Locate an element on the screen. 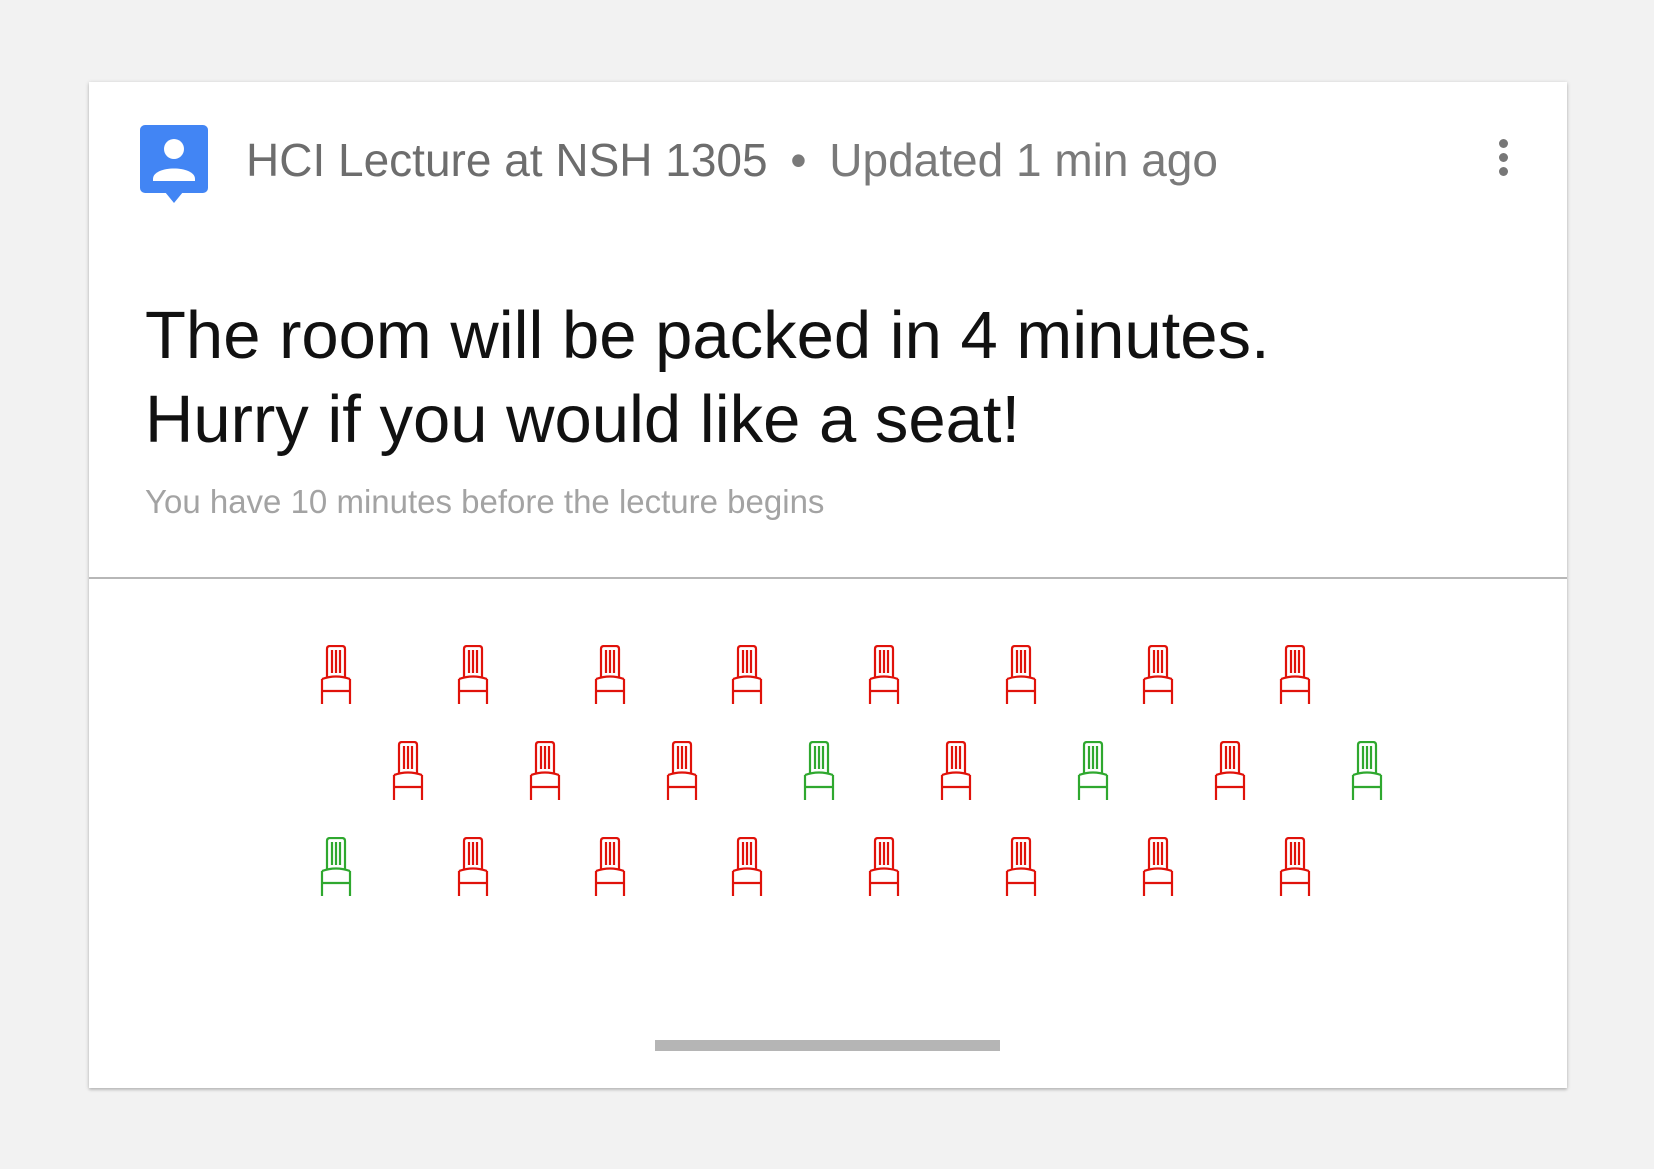  event-title: HCI Lecture at NSH 1305 is located at coordinates (507, 160).